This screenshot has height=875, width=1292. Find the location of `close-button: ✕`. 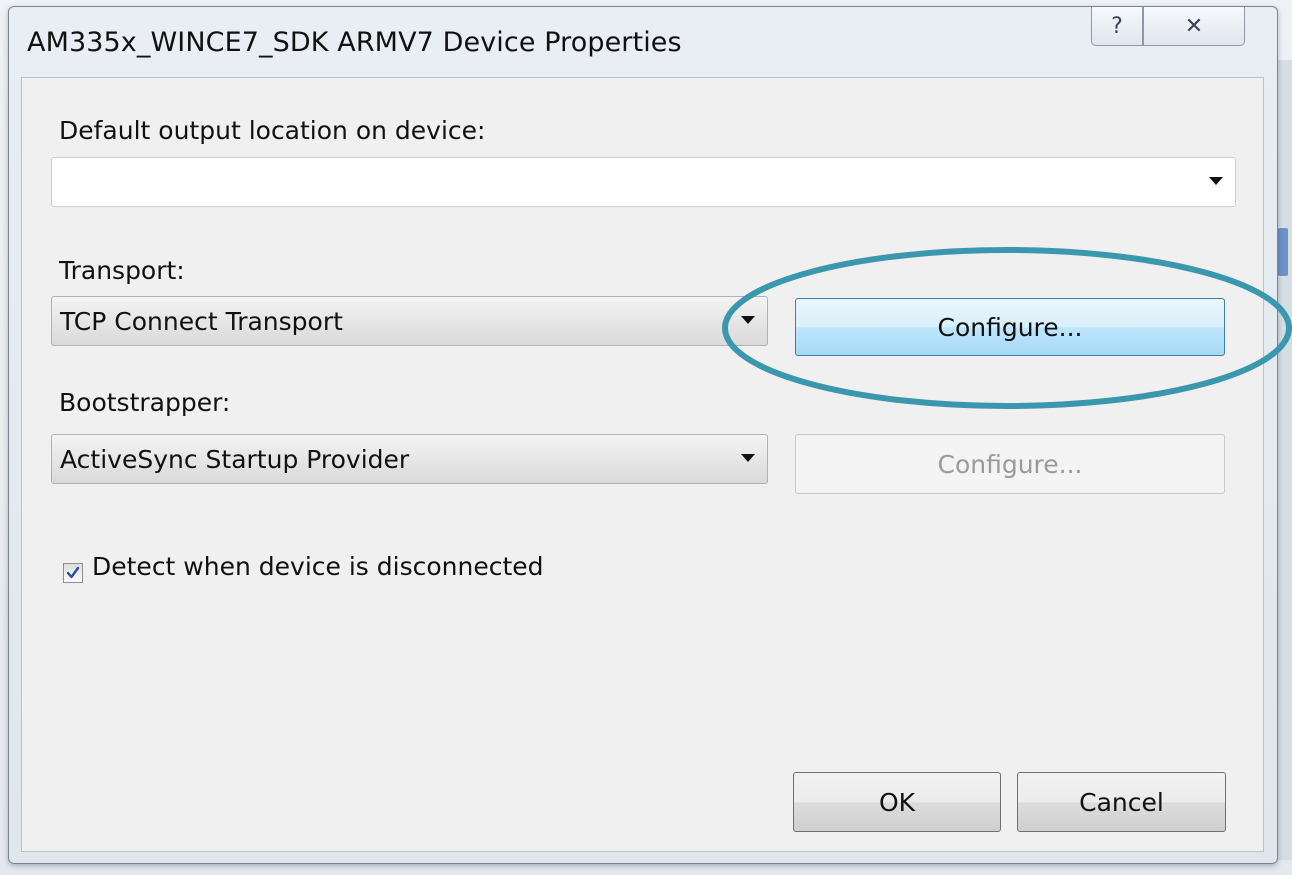

close-button: ✕ is located at coordinates (1194, 26).